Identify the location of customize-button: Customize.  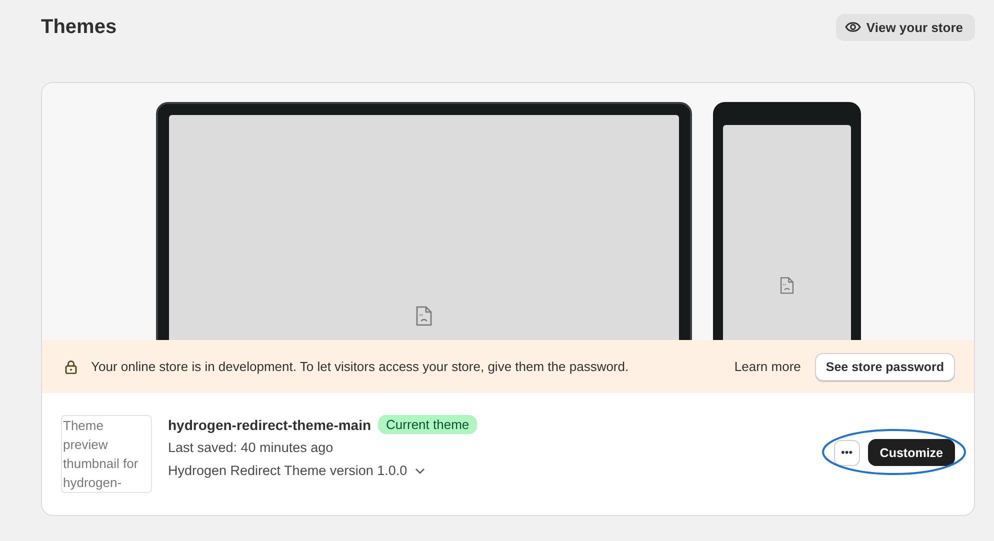
(911, 452).